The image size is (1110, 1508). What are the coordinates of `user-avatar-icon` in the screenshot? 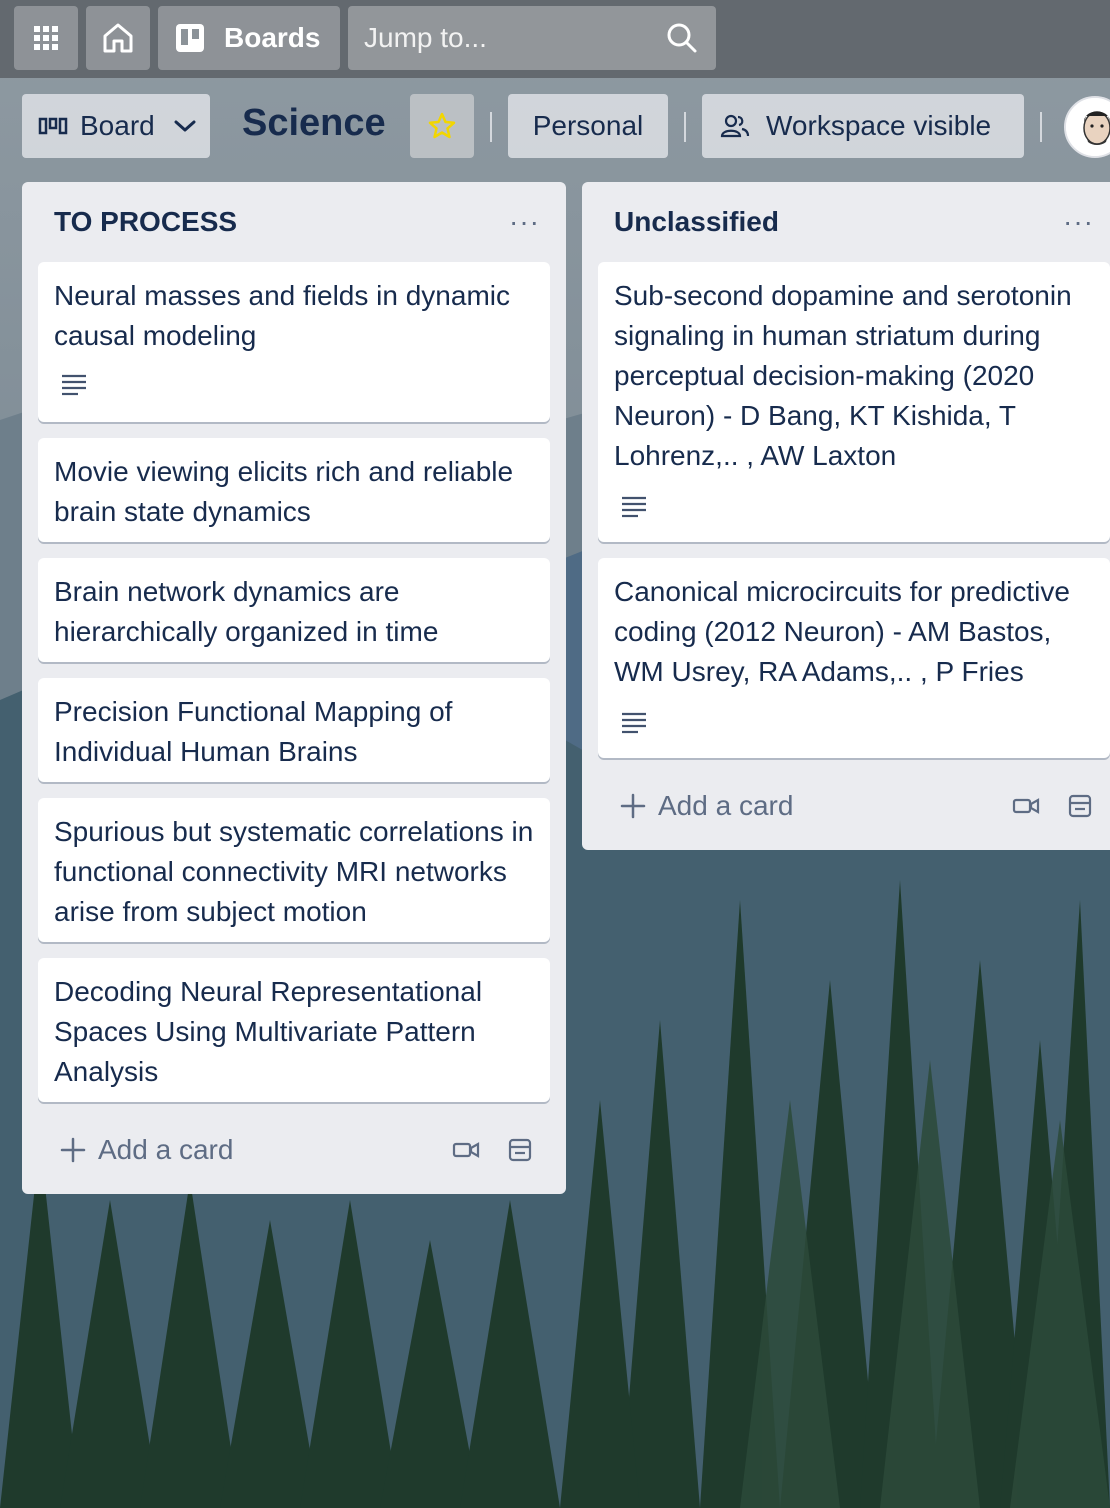 It's located at (1088, 127).